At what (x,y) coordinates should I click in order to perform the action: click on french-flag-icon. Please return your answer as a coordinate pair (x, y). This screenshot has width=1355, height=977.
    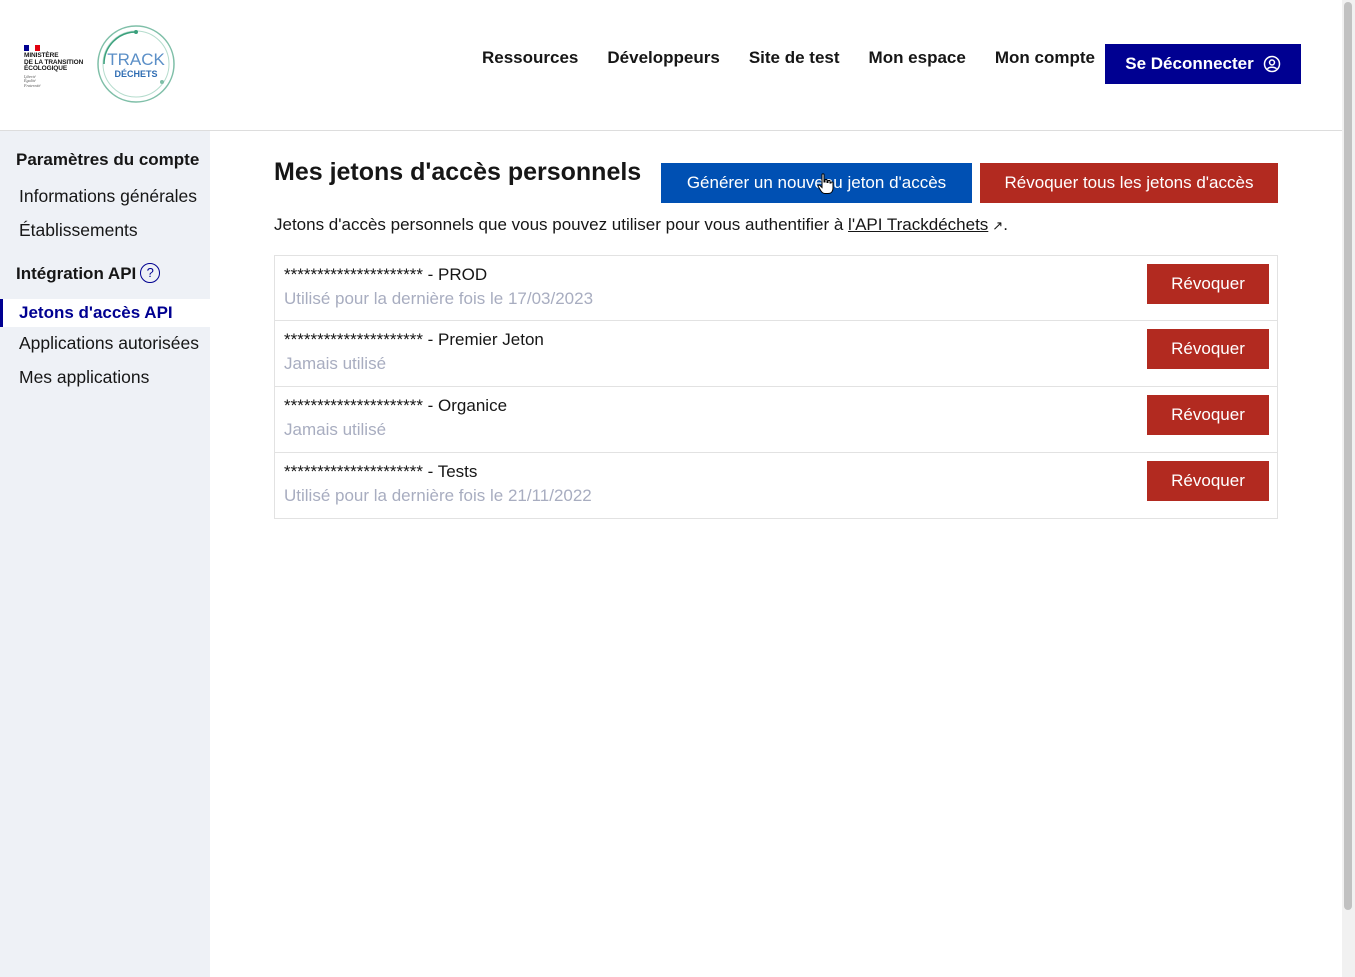
    Looking at the image, I should click on (32, 48).